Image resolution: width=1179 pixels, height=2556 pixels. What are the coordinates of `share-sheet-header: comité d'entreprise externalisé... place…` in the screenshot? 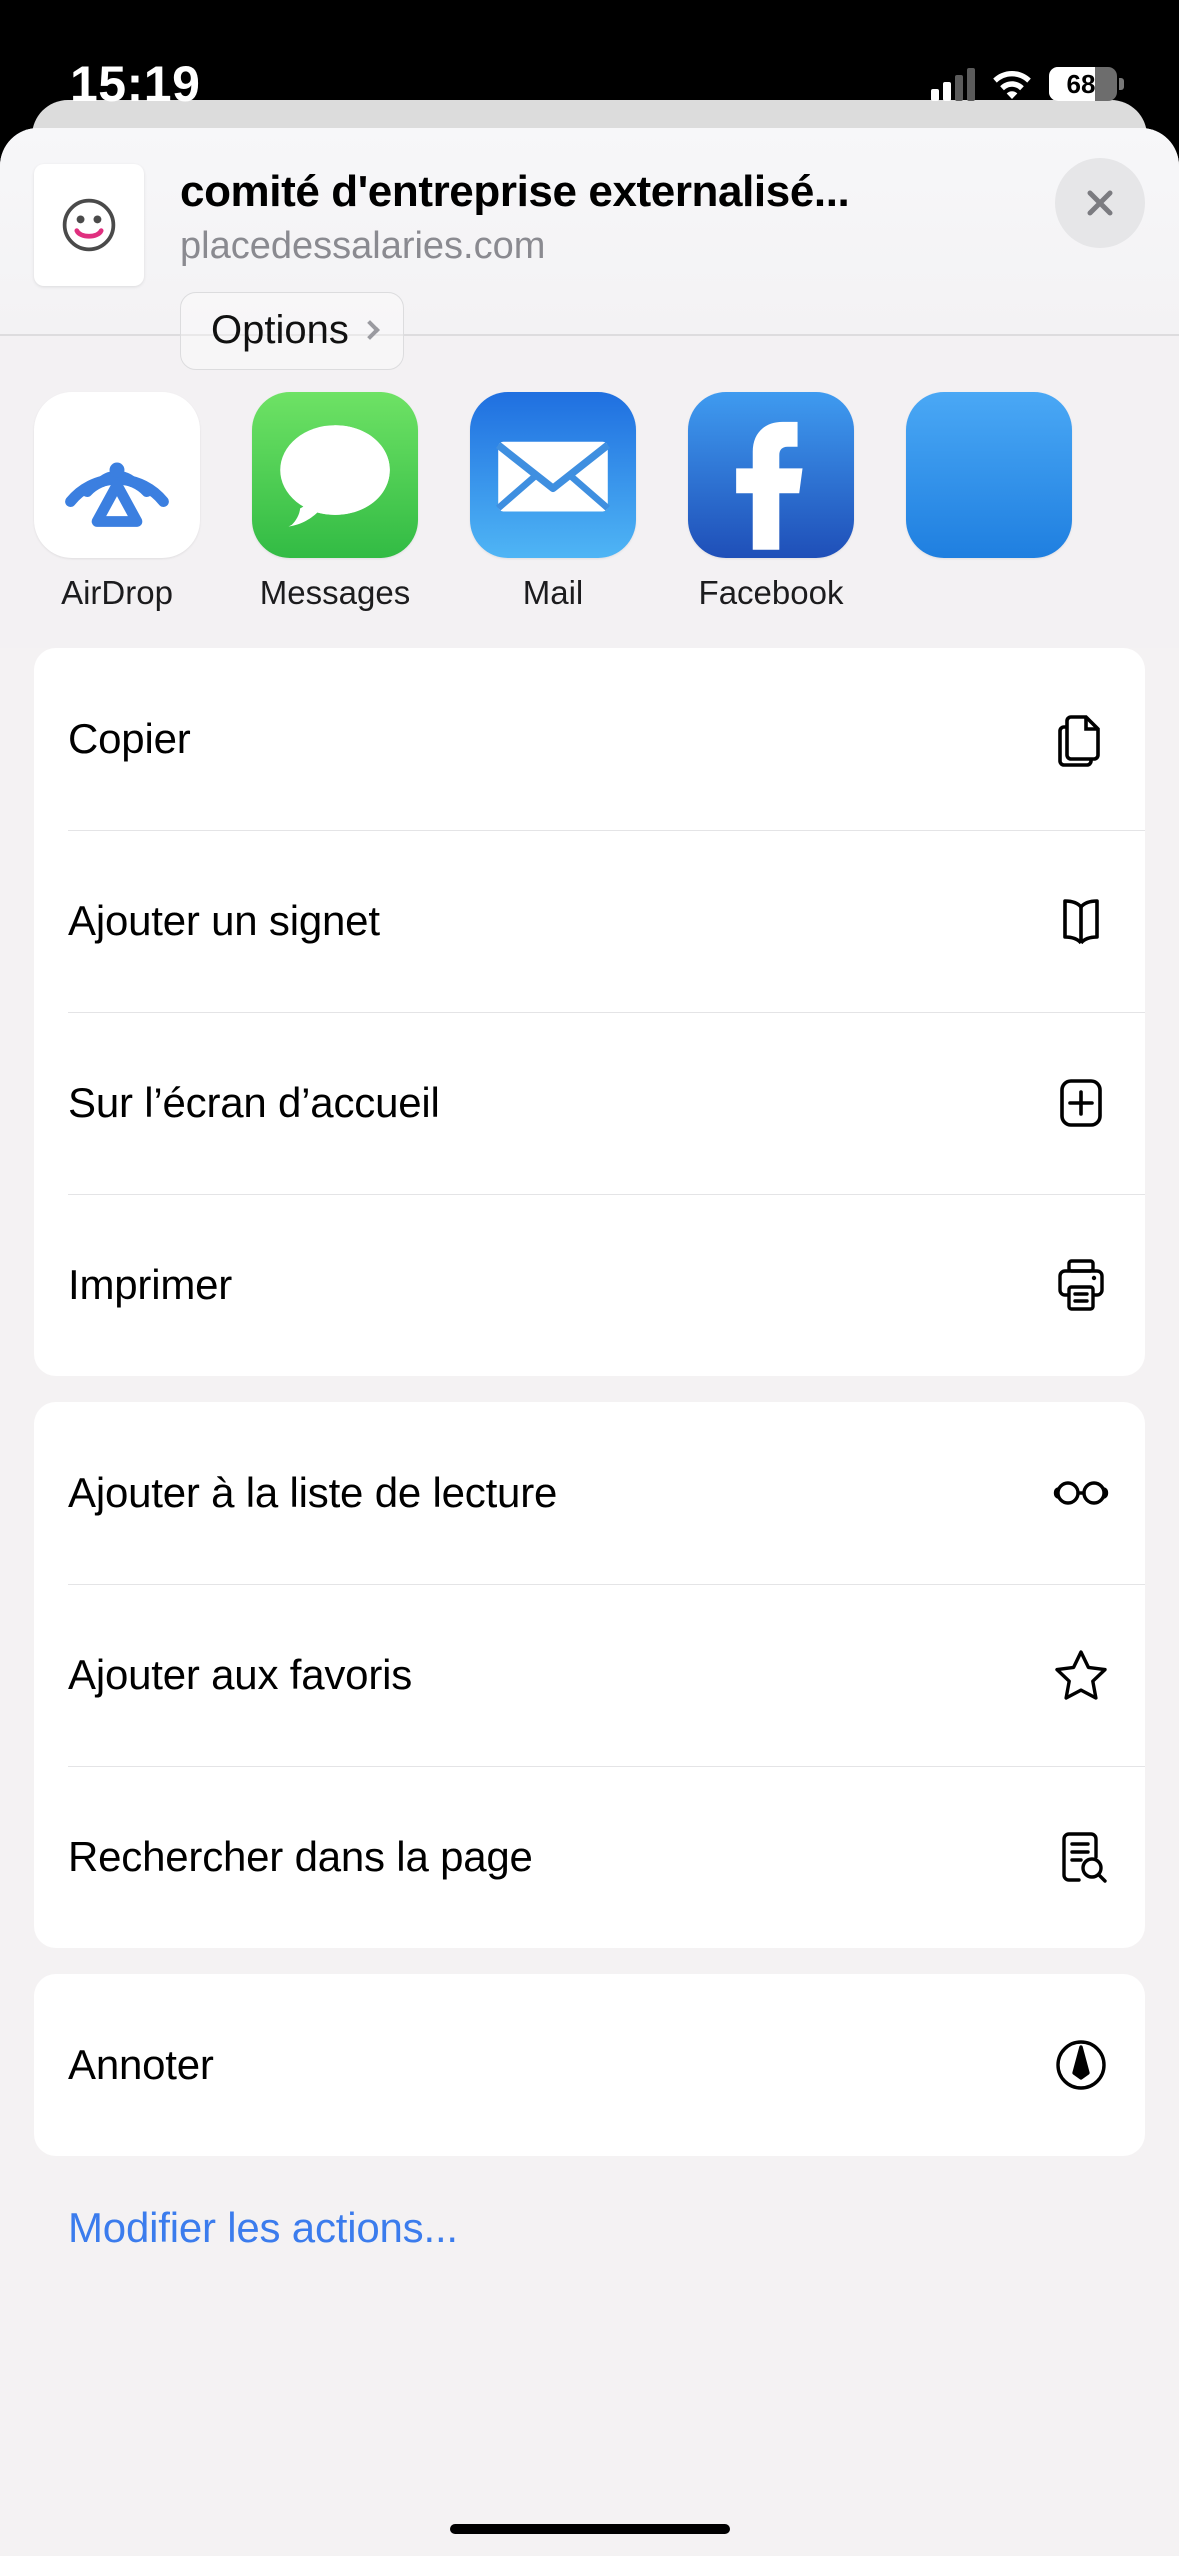 It's located at (589, 249).